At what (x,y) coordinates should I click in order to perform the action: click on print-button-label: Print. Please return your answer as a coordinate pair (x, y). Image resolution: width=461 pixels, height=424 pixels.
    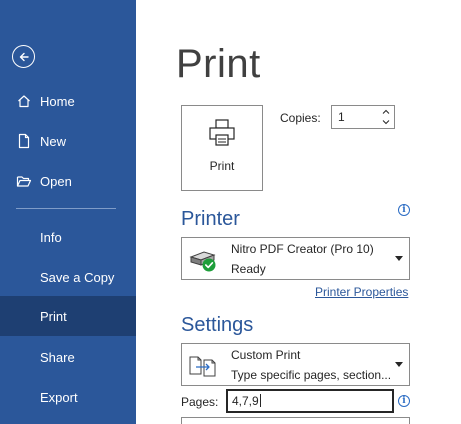
    Looking at the image, I should click on (222, 166).